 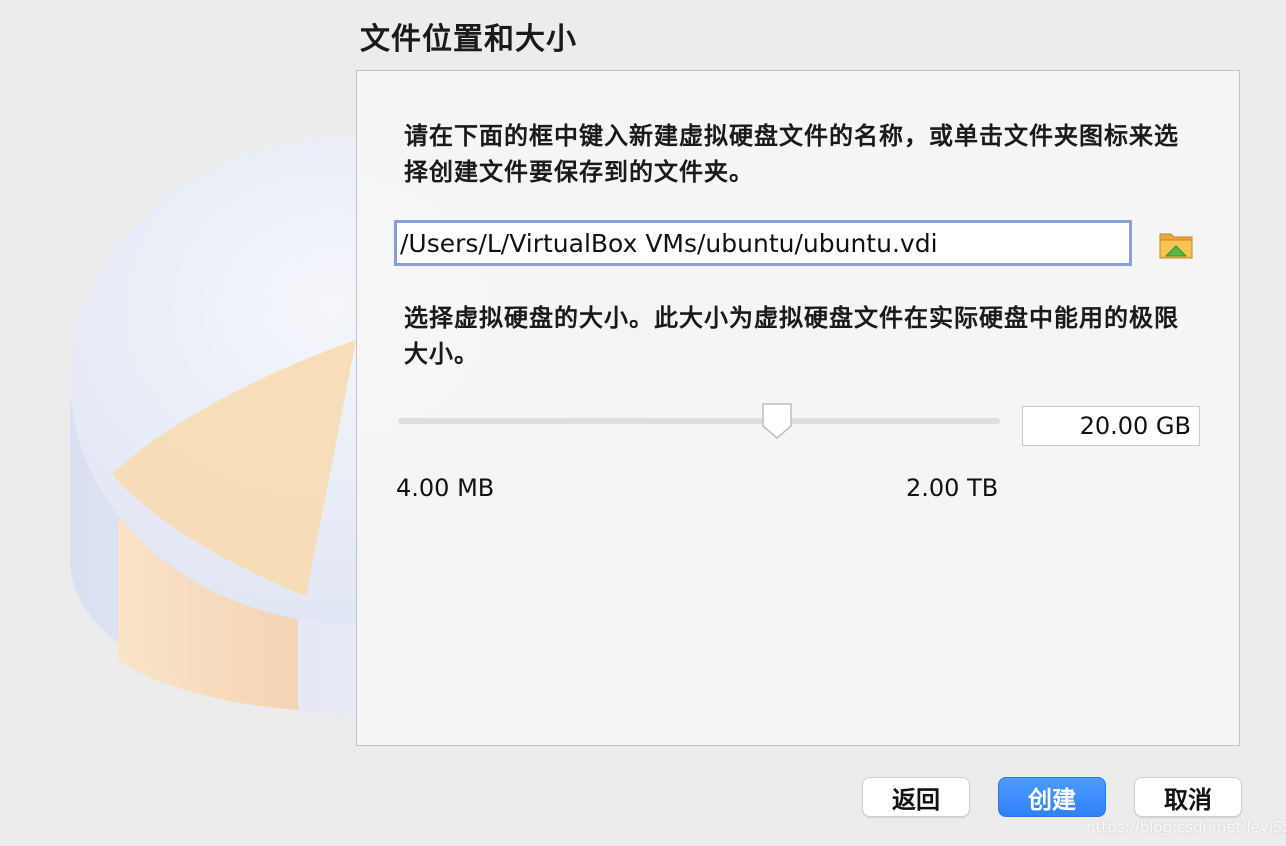 What do you see at coordinates (1188, 797) in the screenshot?
I see `cancel-button: 取消` at bounding box center [1188, 797].